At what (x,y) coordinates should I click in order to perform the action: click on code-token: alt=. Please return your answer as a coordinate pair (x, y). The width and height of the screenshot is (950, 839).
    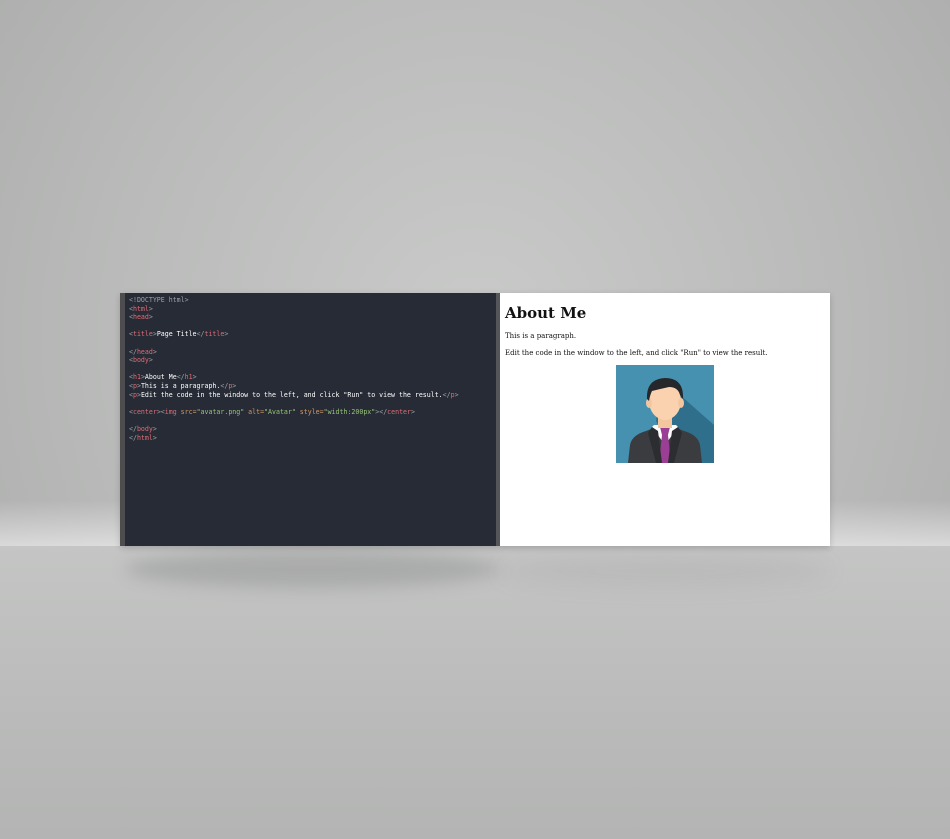
    Looking at the image, I should click on (254, 411).